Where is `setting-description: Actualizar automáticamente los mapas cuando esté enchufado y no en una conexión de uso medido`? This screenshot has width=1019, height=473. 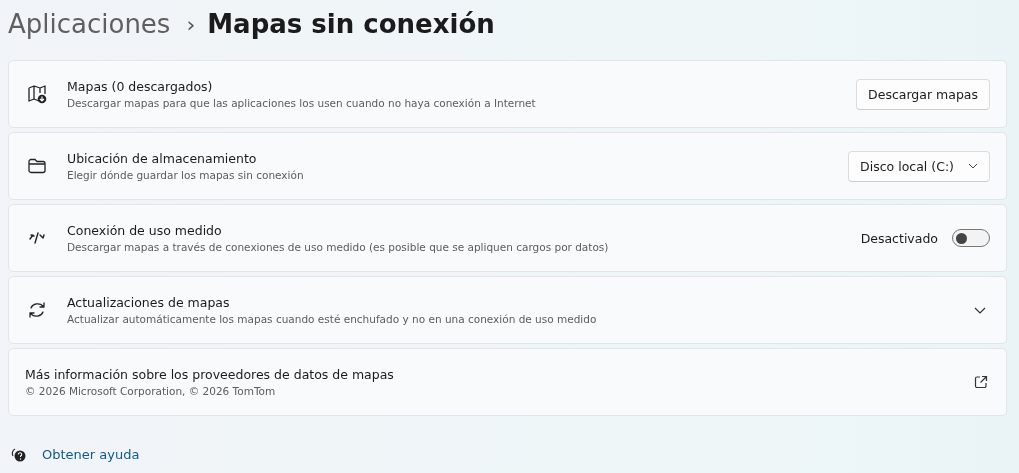 setting-description: Actualizar automáticamente los mapas cuando esté enchufado y no en una conexión de uso medido is located at coordinates (332, 319).